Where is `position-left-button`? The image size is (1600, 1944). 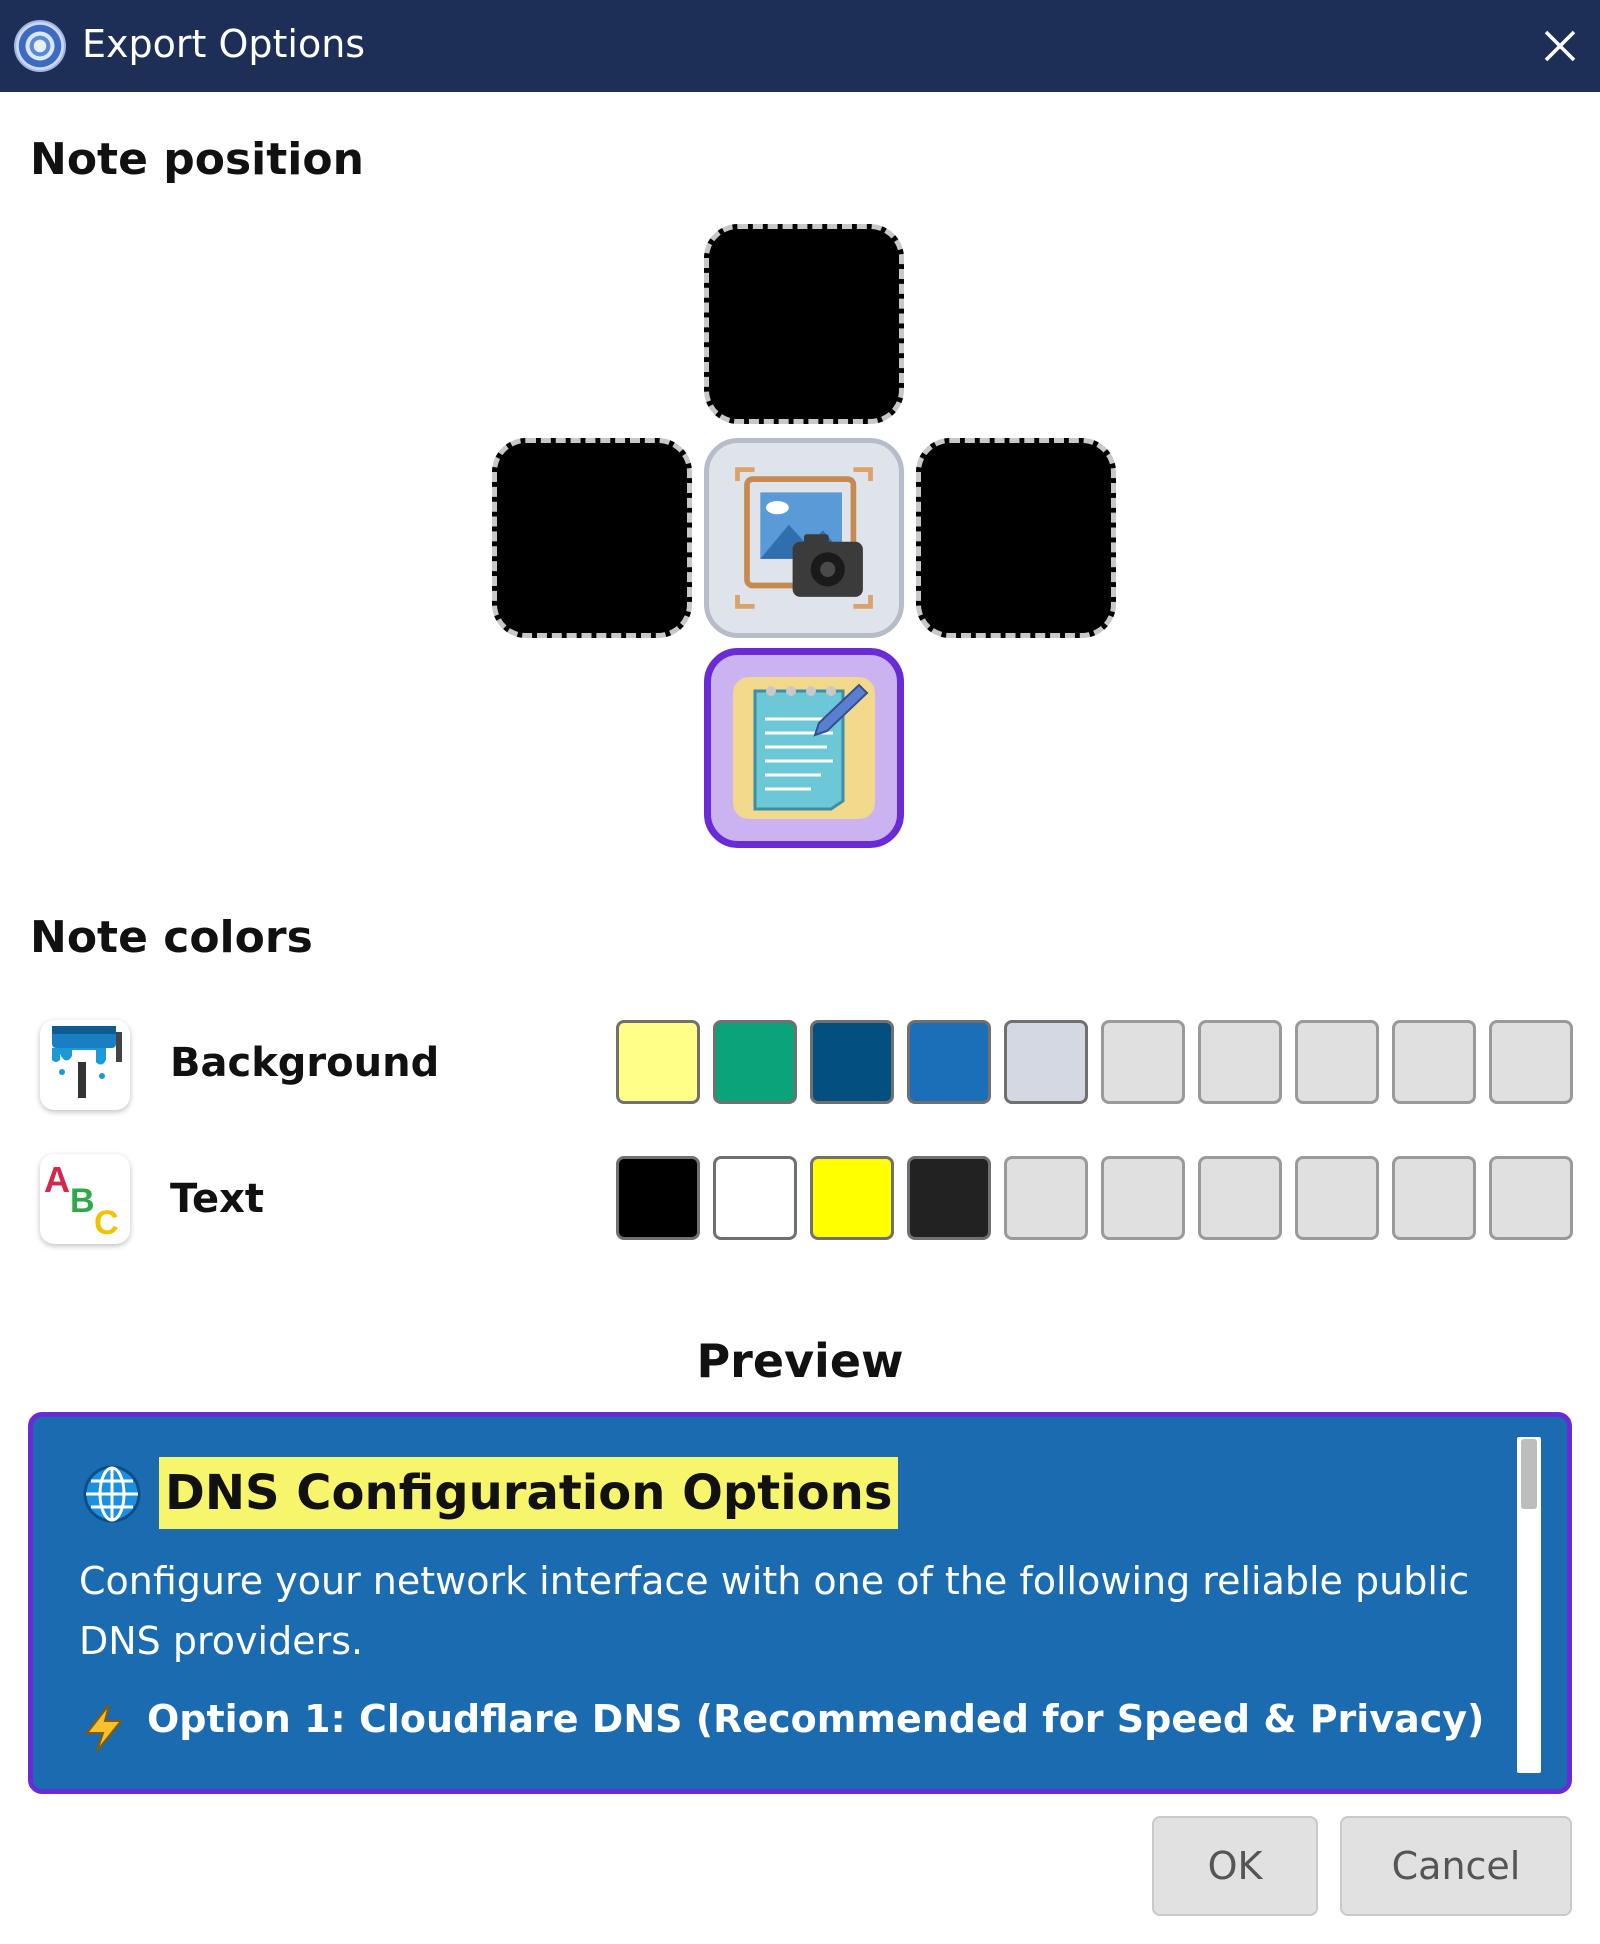
position-left-button is located at coordinates (592, 538).